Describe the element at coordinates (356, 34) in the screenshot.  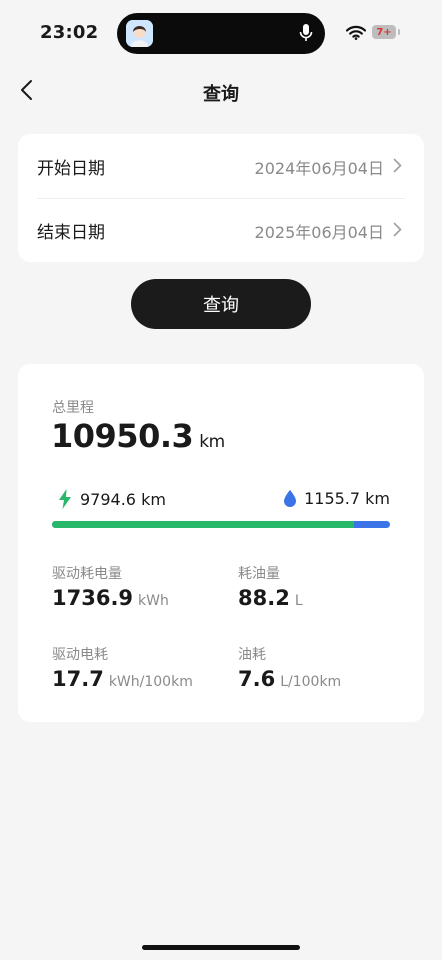
I see `wifi-icon` at that location.